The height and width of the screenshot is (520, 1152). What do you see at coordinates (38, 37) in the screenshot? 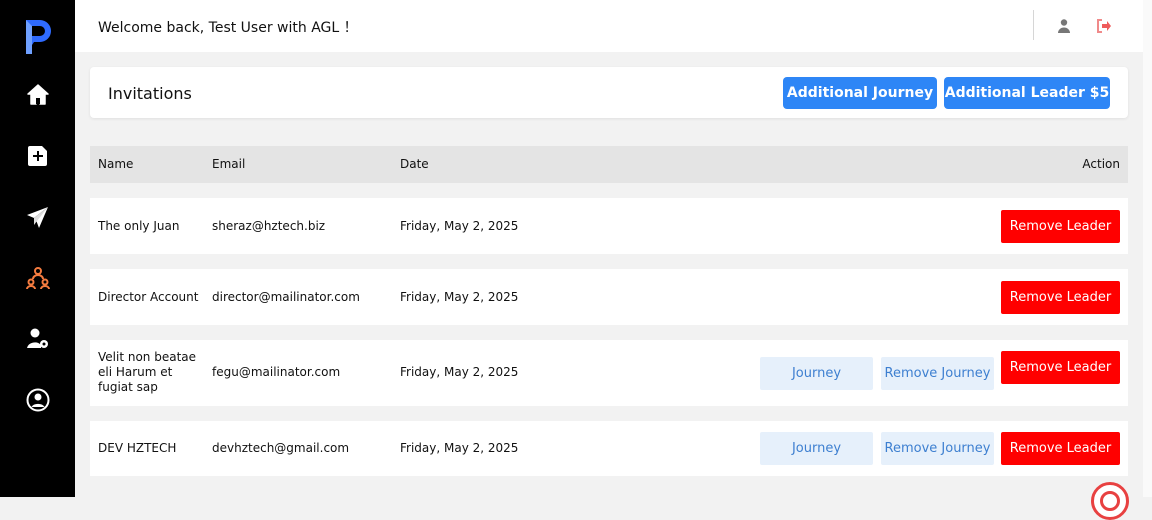
I see `brand-logo-icon` at bounding box center [38, 37].